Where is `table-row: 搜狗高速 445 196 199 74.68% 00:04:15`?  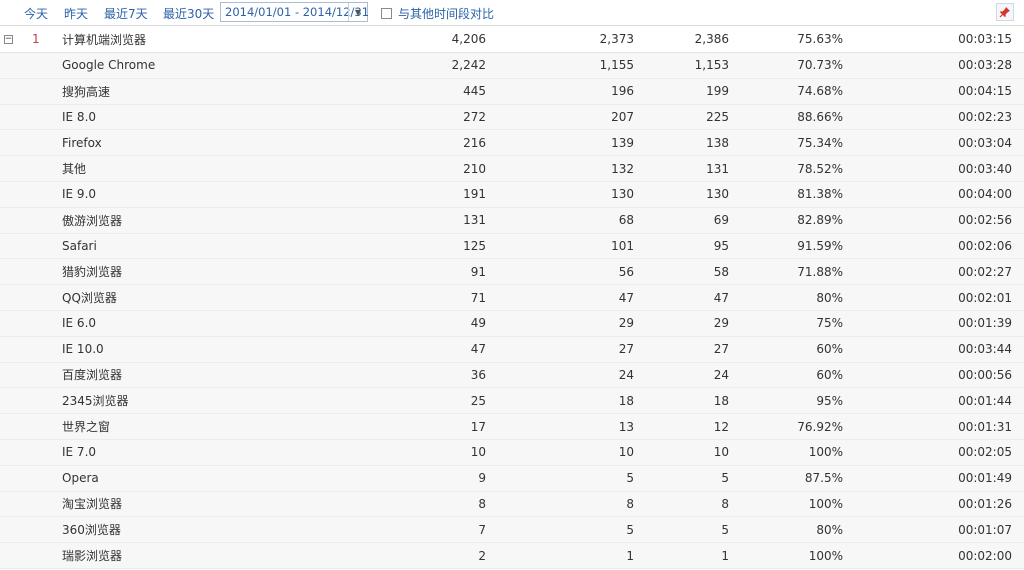
table-row: 搜狗高速 445 196 199 74.68% 00:04:15 is located at coordinates (512, 91).